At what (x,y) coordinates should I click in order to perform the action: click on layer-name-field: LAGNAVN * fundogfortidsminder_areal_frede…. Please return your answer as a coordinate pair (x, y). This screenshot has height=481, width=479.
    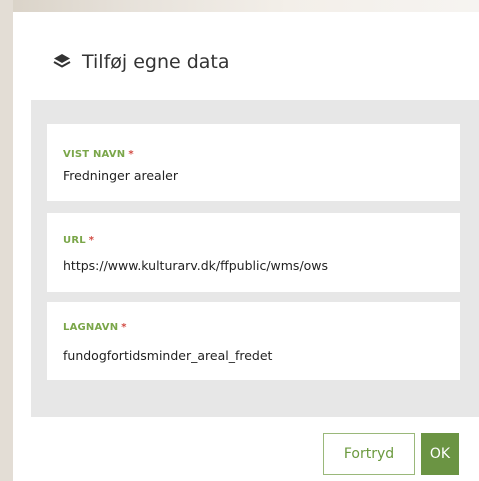
    Looking at the image, I should click on (253, 341).